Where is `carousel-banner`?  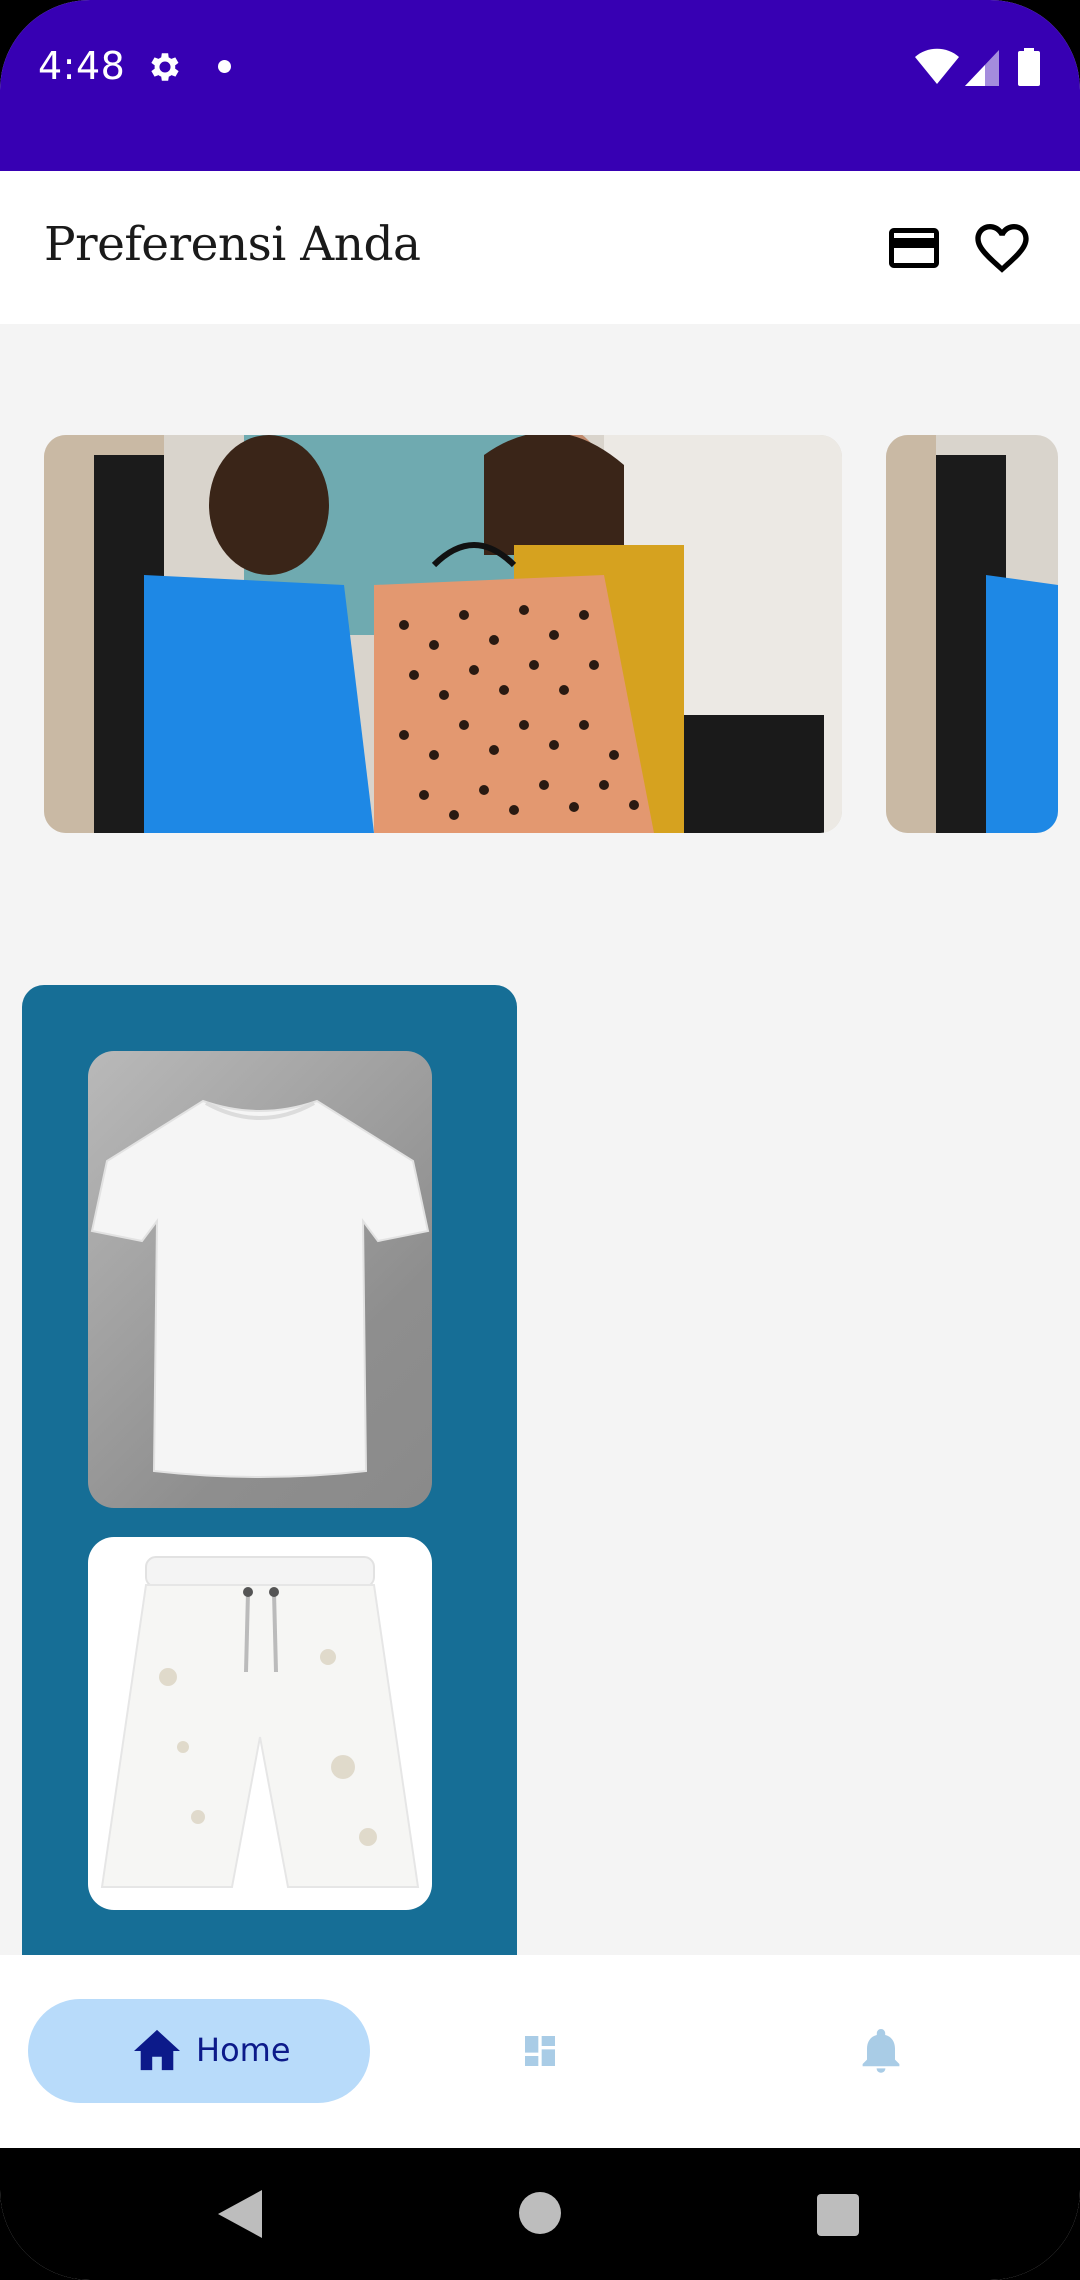
carousel-banner is located at coordinates (443, 634).